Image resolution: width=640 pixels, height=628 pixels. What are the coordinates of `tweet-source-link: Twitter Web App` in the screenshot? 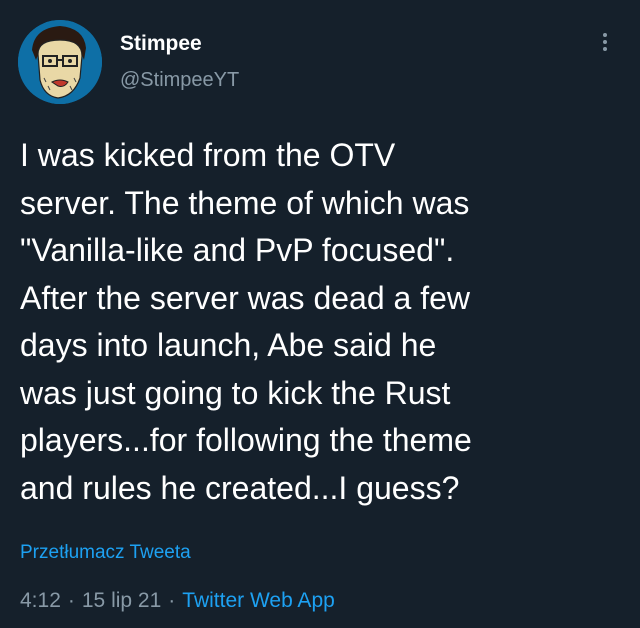 It's located at (258, 600).